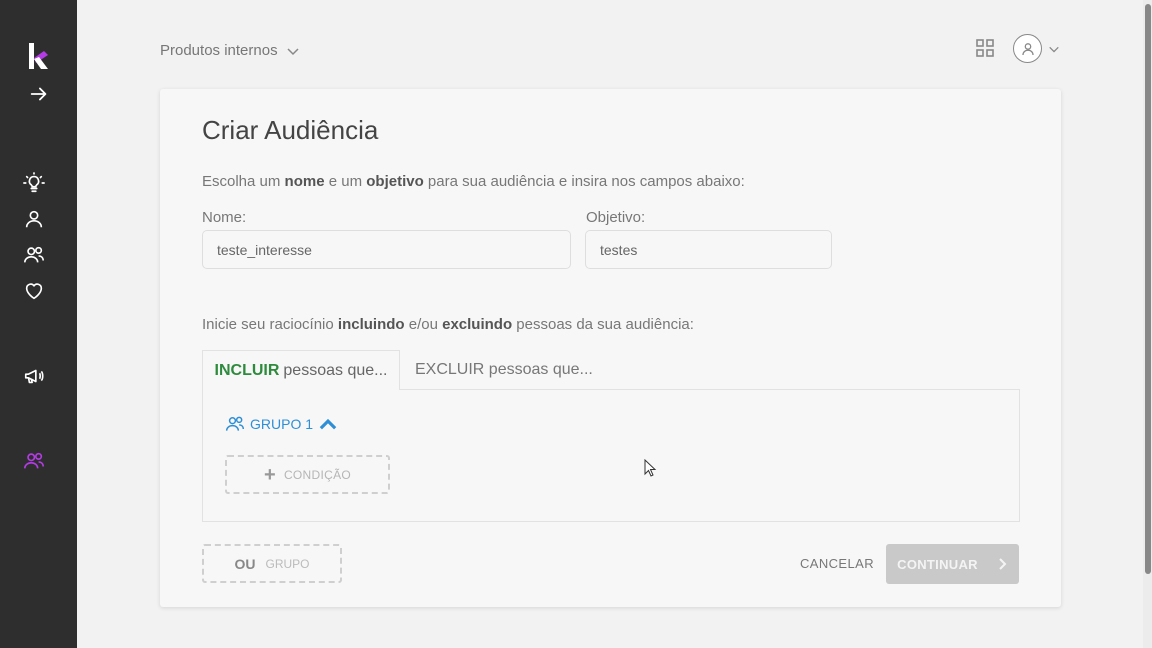 Image resolution: width=1152 pixels, height=648 pixels. I want to click on group-label: GRUPO 1, so click(282, 424).